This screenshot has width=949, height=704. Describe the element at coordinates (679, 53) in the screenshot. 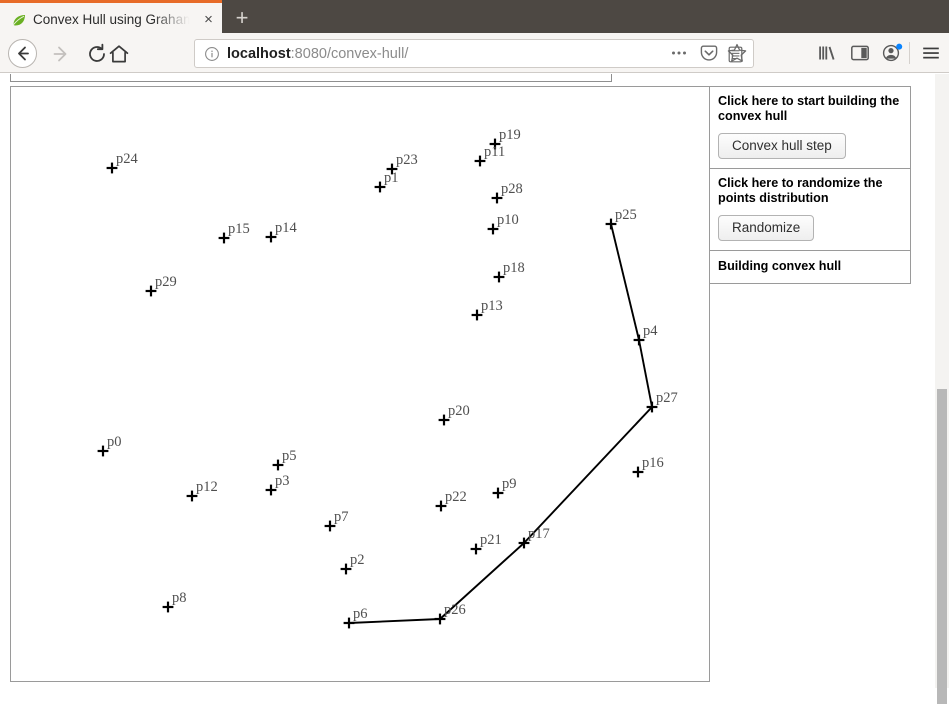

I see `page-actions-ellipsis-icon` at that location.